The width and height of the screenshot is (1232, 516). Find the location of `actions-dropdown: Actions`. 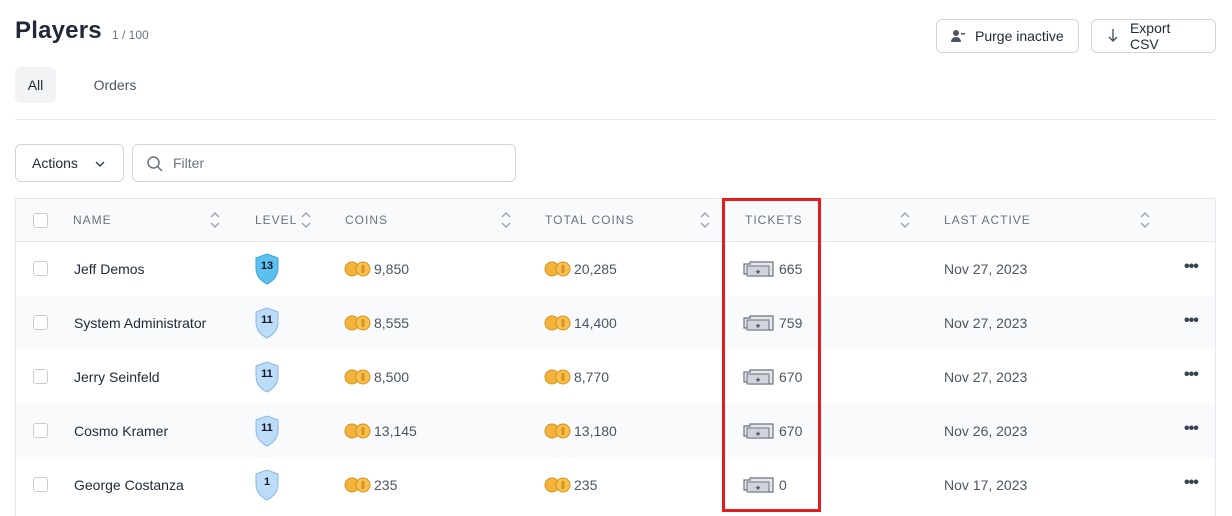

actions-dropdown: Actions is located at coordinates (69, 163).